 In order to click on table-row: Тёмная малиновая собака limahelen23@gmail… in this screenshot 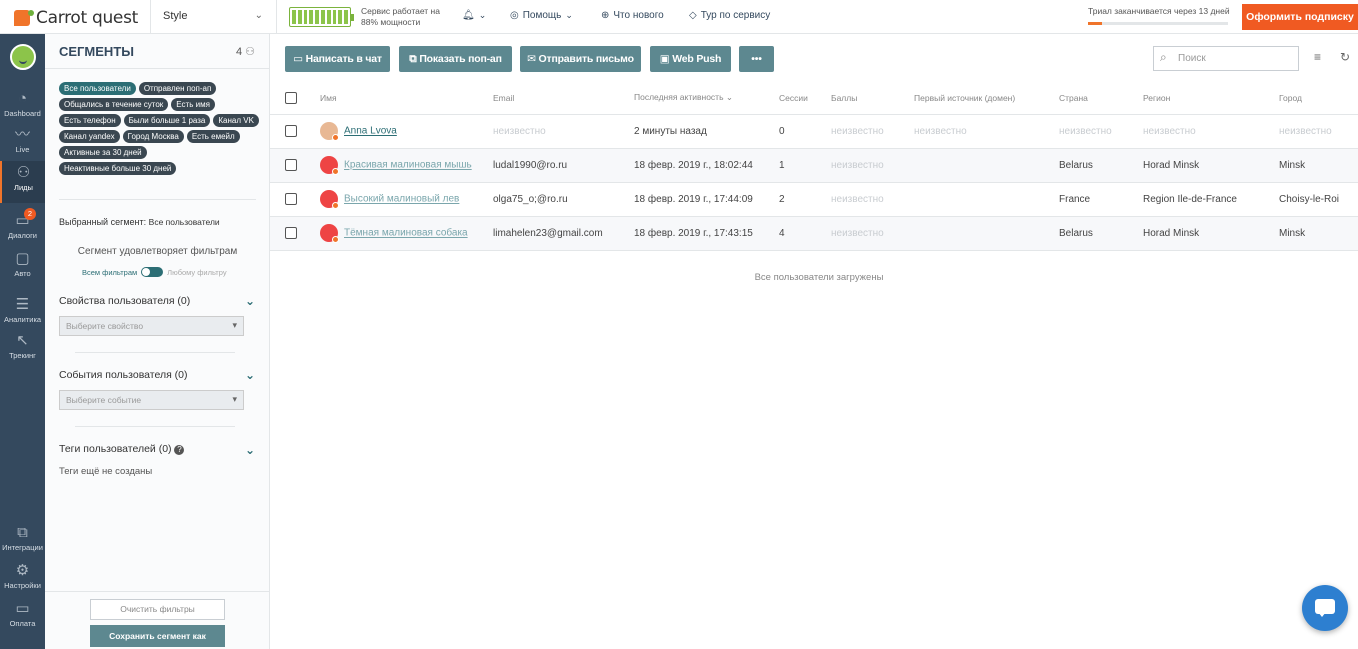, I will do `click(814, 233)`.